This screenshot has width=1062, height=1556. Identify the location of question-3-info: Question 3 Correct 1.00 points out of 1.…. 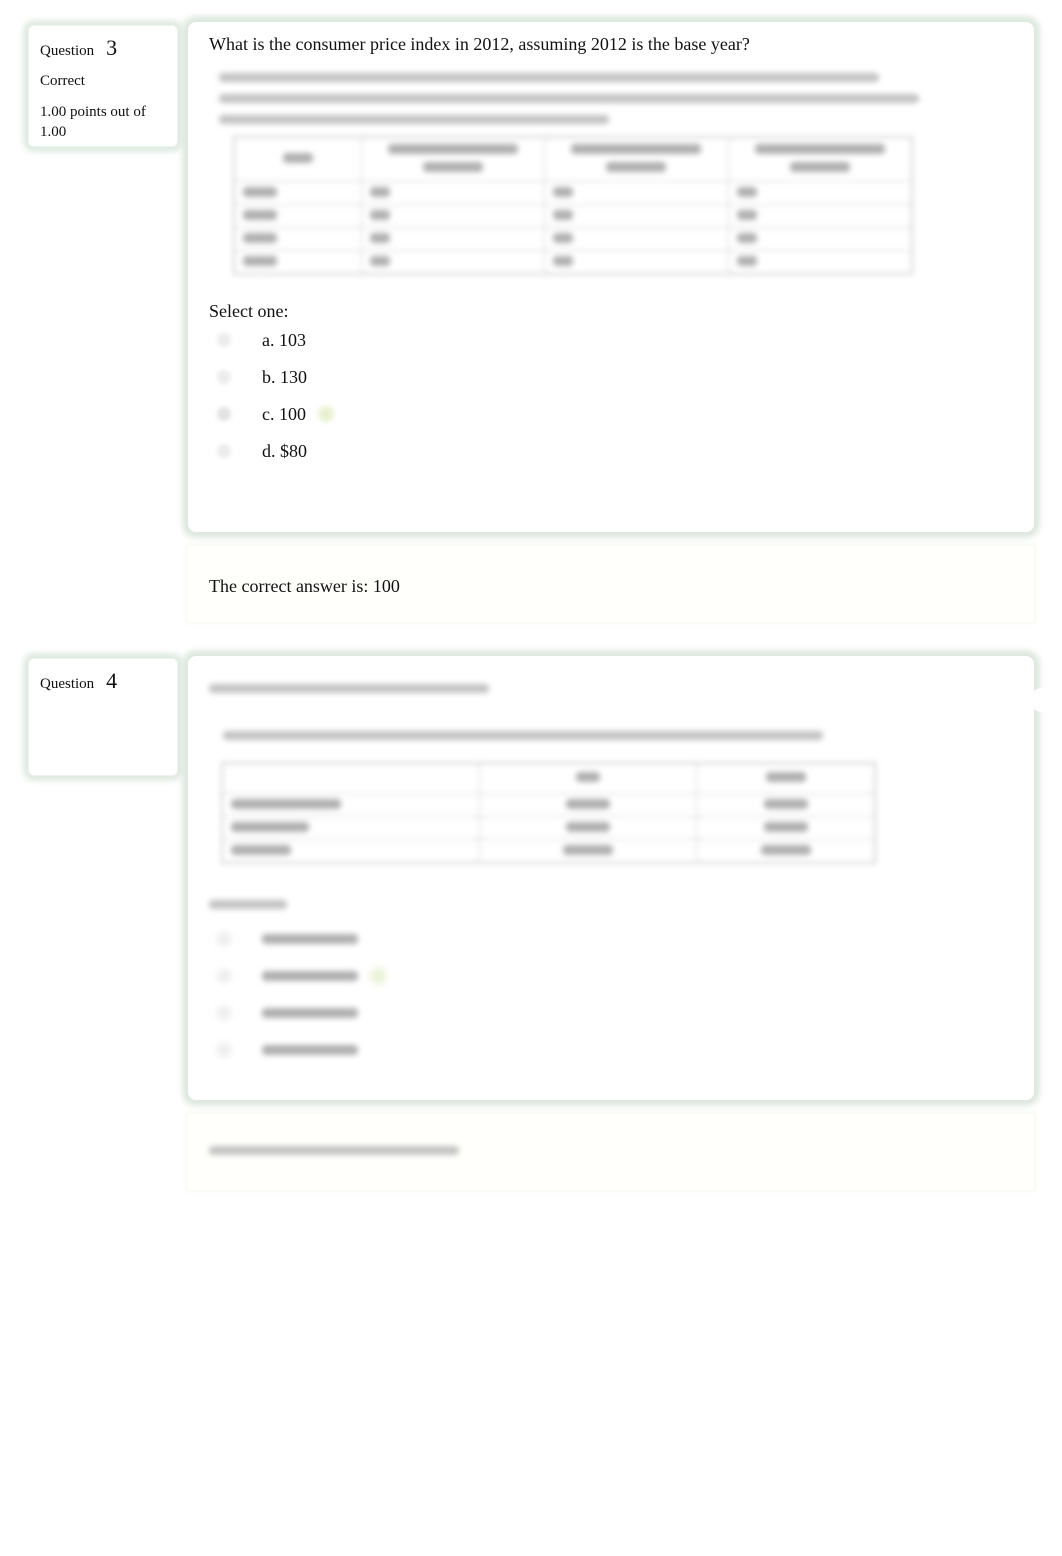
(103, 86).